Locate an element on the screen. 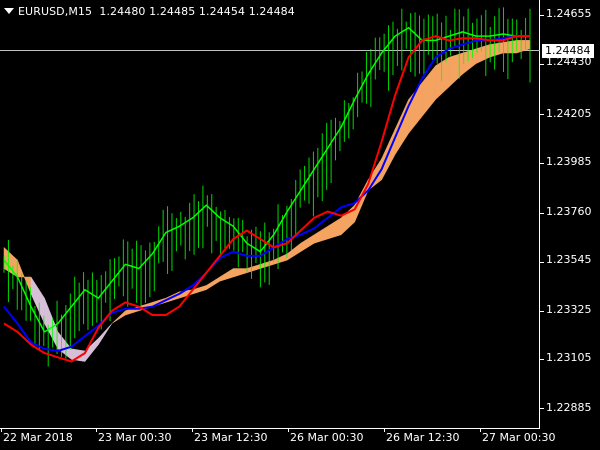 The image size is (600, 450). price-tick-label: 1.23325 is located at coordinates (569, 309).